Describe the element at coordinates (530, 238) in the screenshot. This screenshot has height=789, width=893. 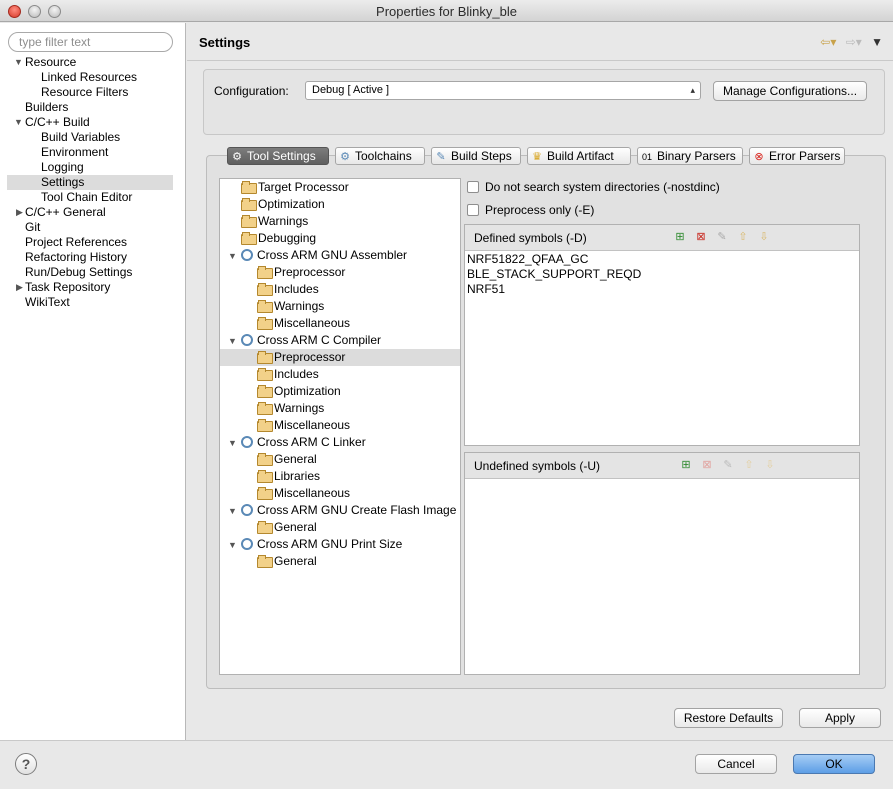
I see `defined-symbols-title: Defined symbols (-D)` at that location.